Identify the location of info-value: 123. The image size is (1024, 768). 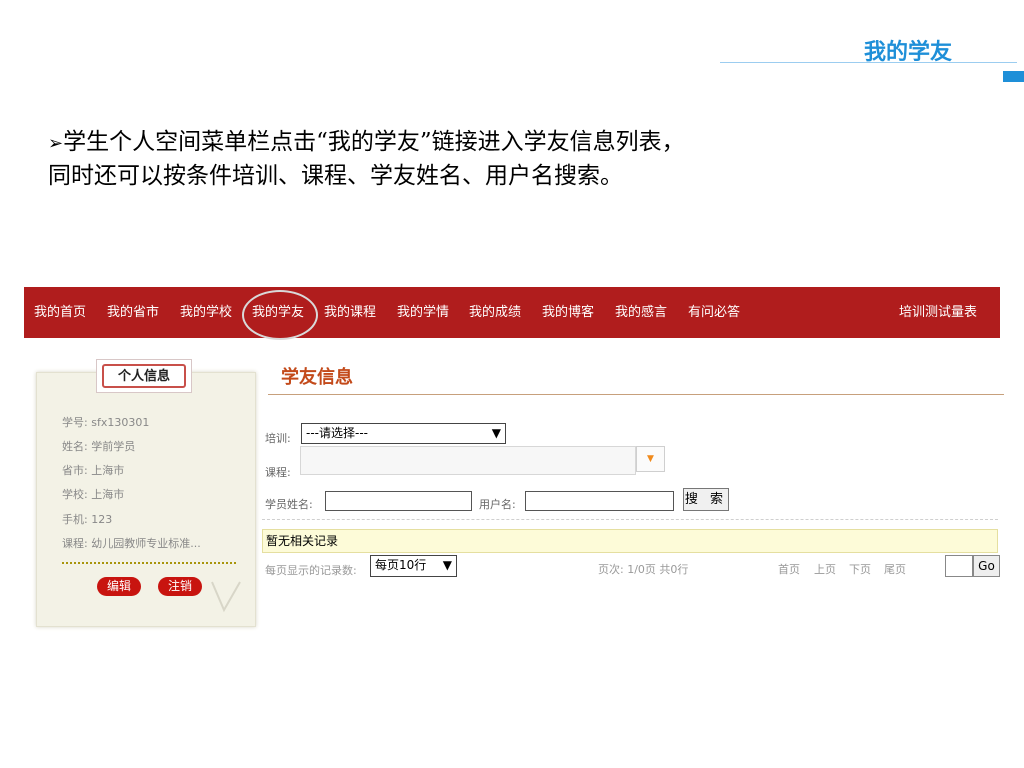
(102, 519).